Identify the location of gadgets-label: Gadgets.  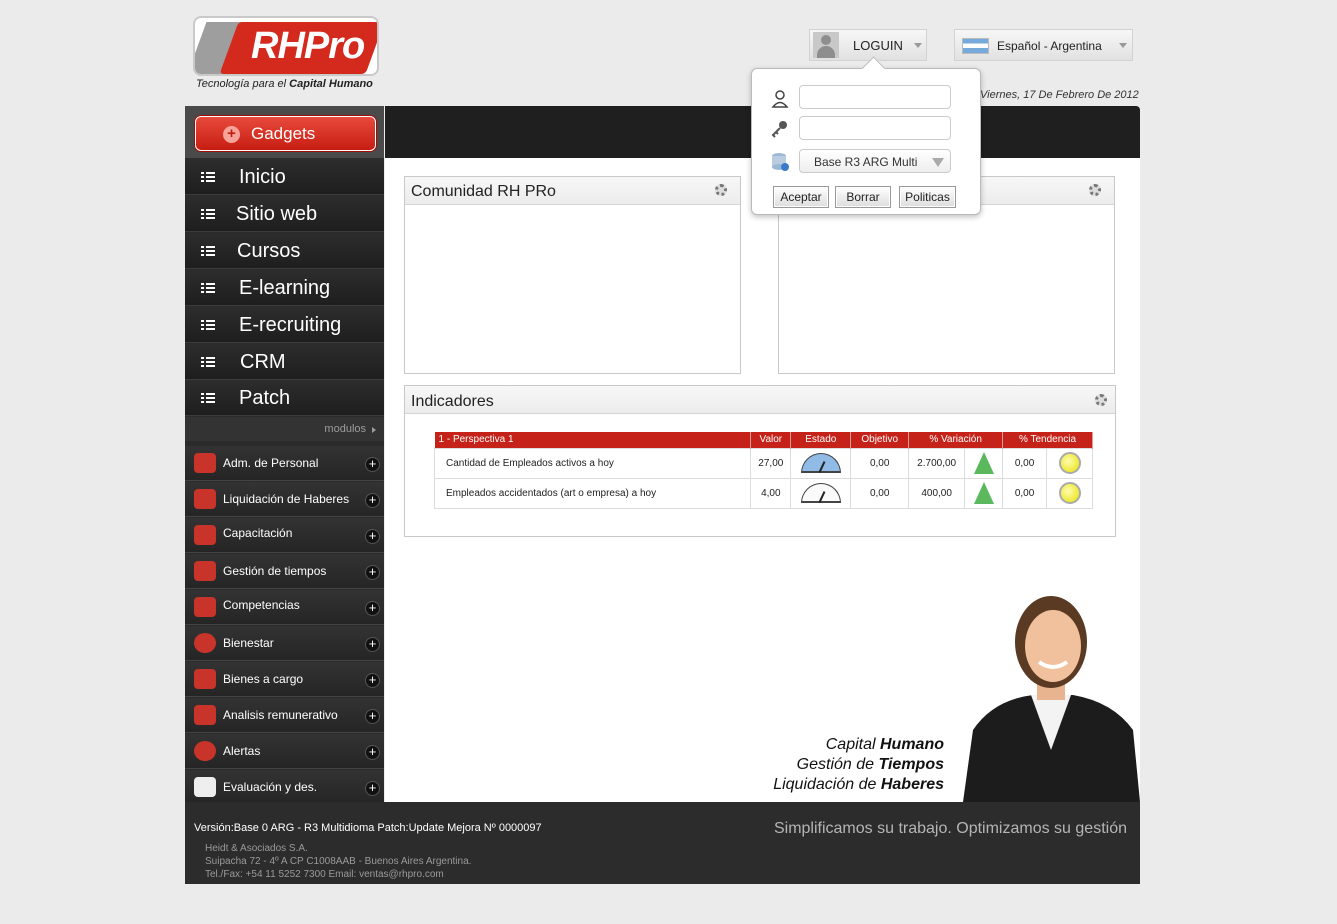
(283, 133).